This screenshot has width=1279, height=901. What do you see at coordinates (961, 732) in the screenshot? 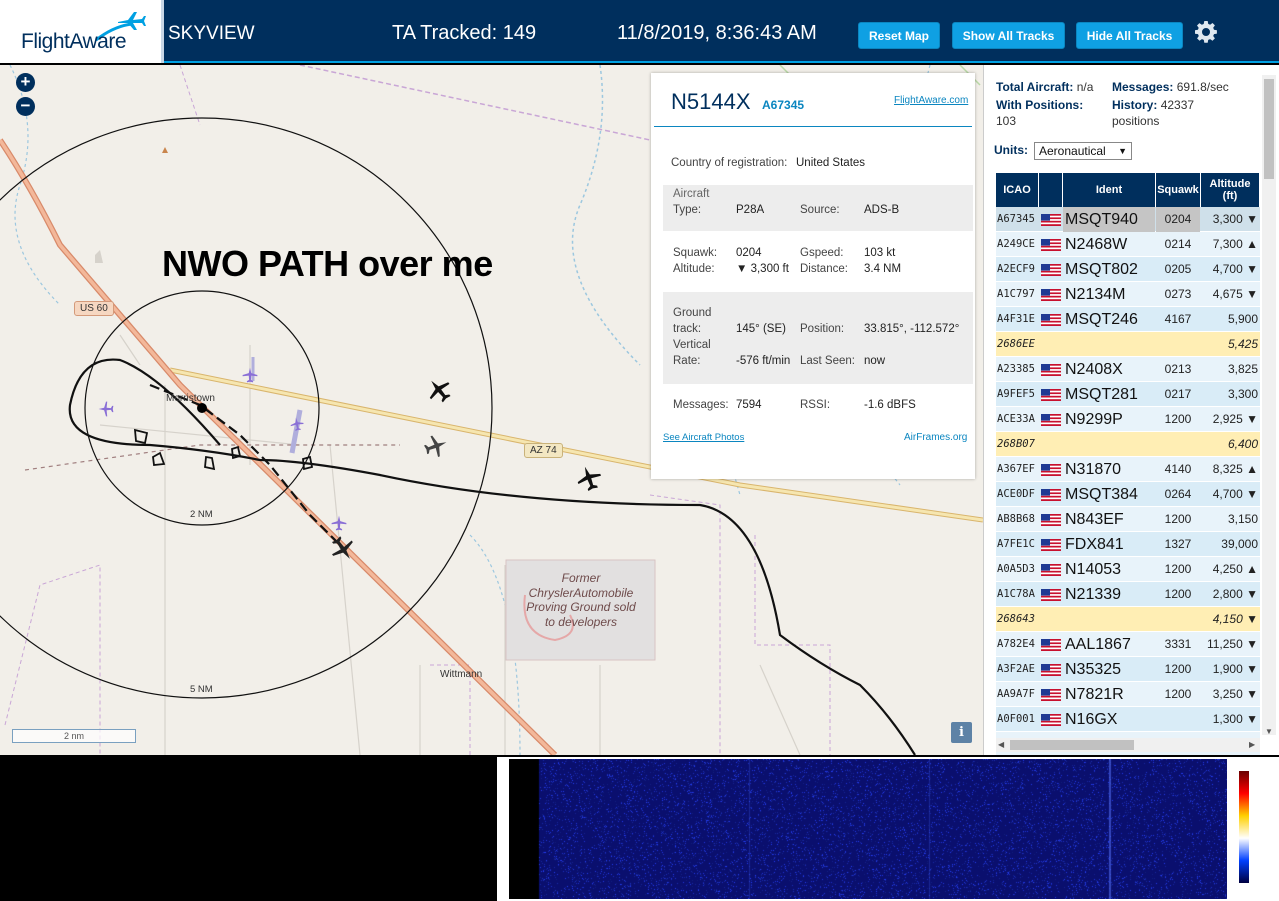
I see `map-info-button: i` at bounding box center [961, 732].